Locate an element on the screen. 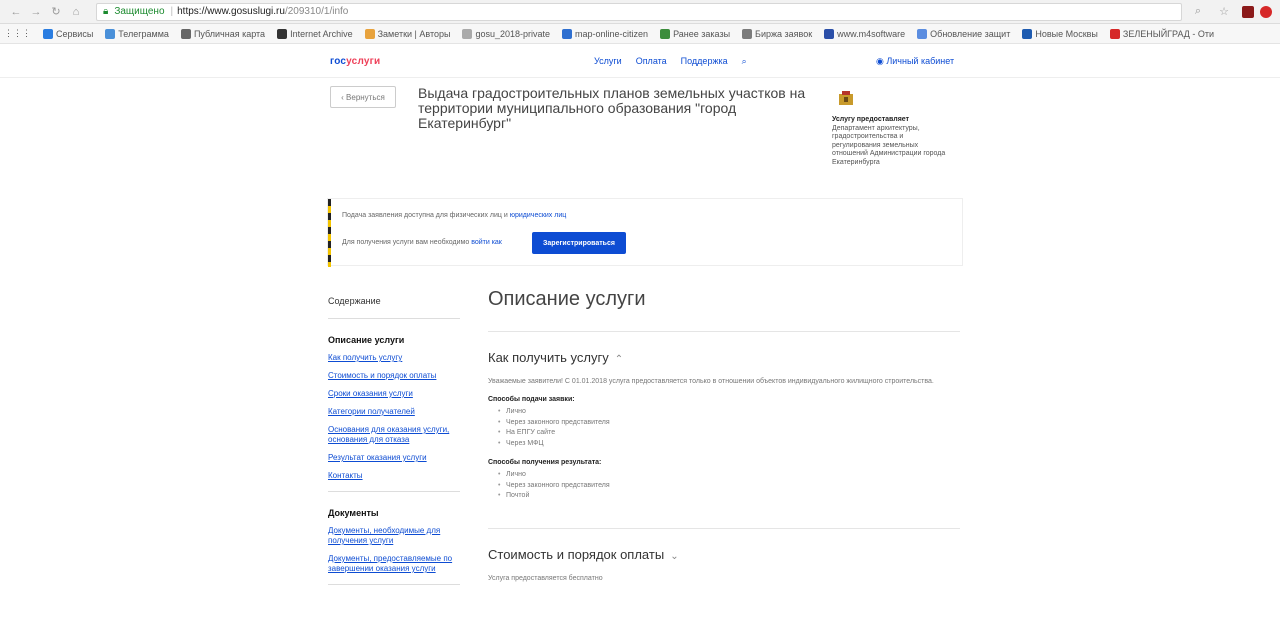 This screenshot has height=625, width=1280. bookmark-label: Новые Москвы is located at coordinates (1066, 33).